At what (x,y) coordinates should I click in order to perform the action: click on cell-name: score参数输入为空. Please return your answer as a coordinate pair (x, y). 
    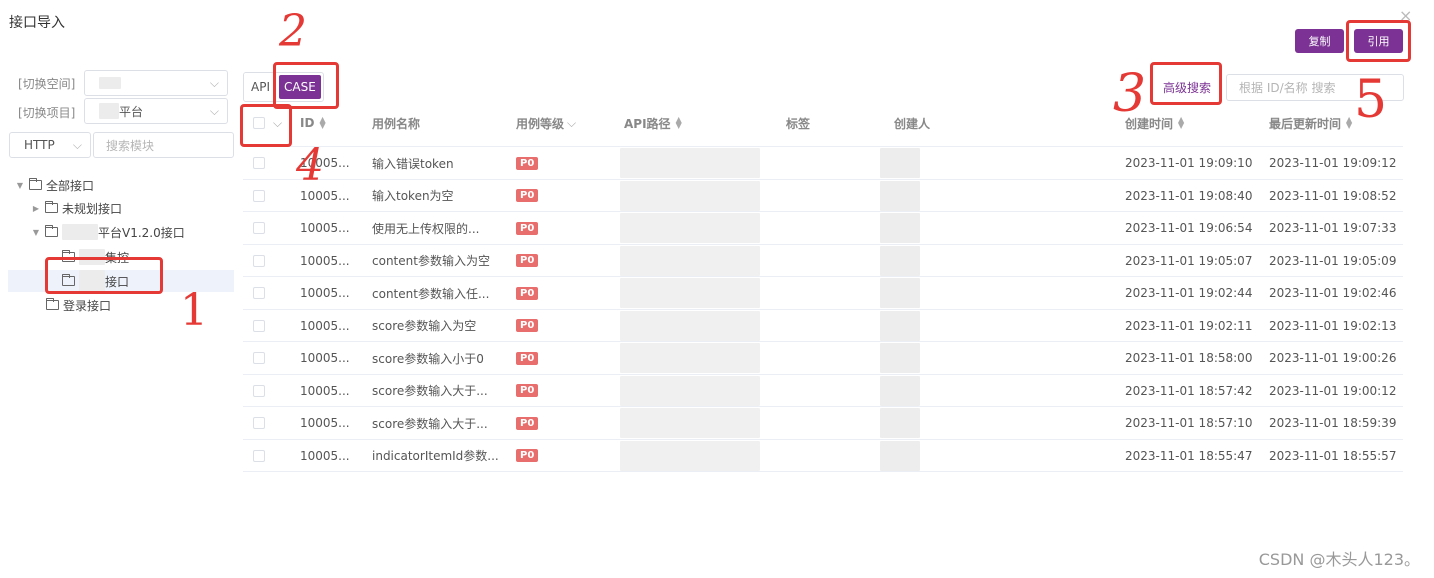
    Looking at the image, I should click on (437, 326).